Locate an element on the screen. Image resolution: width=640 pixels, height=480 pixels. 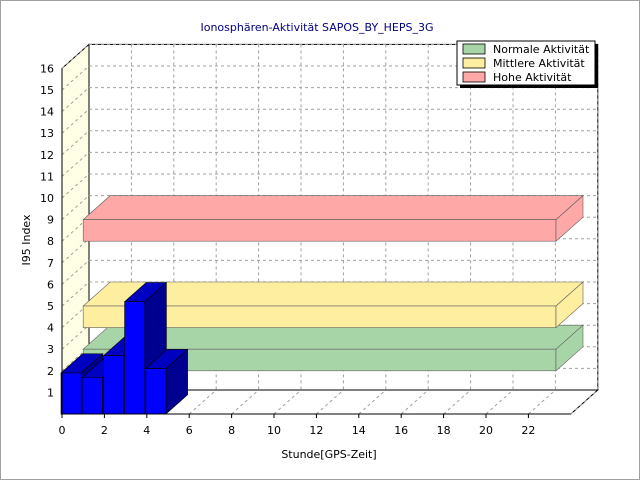
band-front is located at coordinates (319, 230).